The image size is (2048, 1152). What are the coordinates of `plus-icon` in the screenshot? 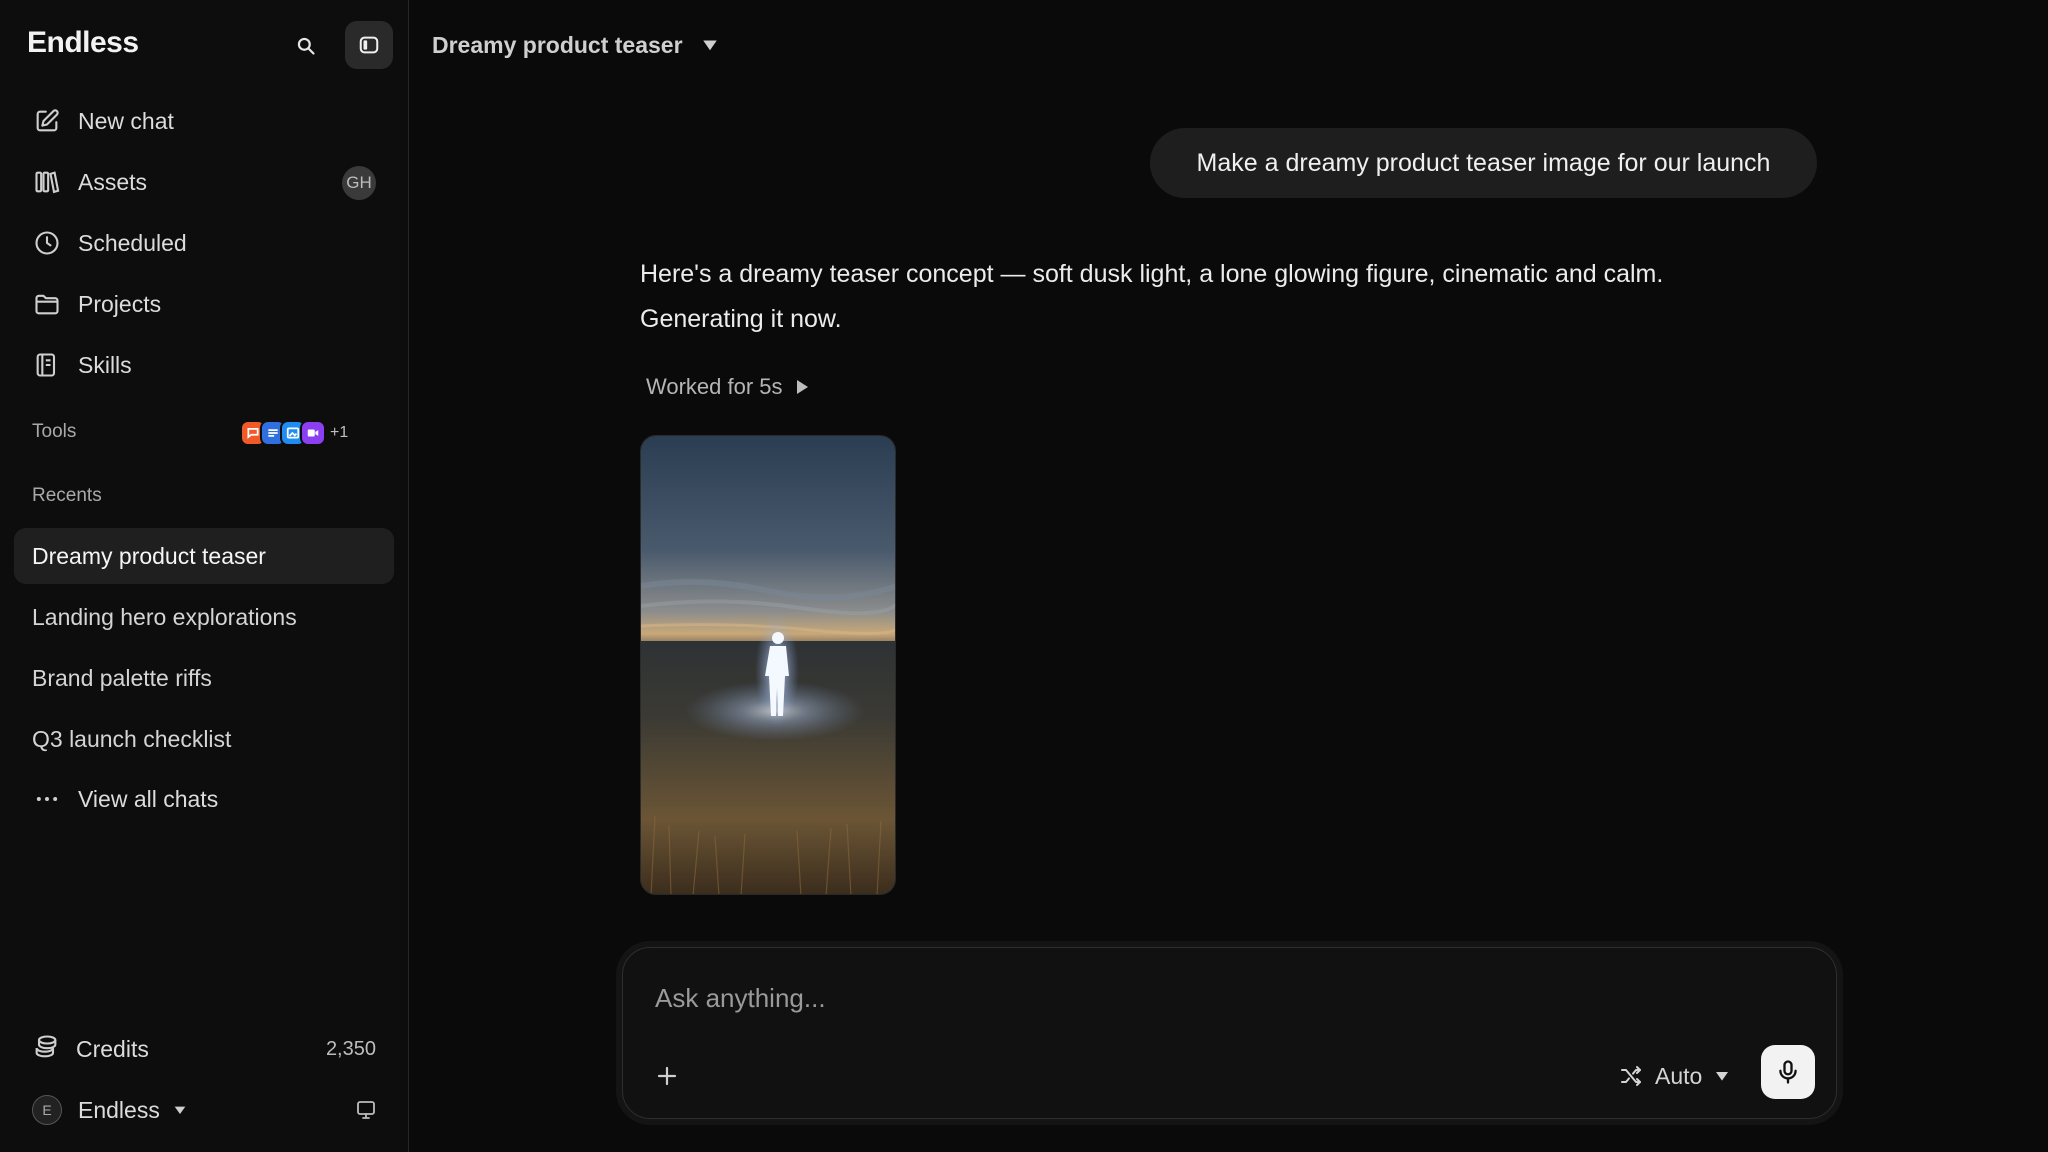 It's located at (667, 1076).